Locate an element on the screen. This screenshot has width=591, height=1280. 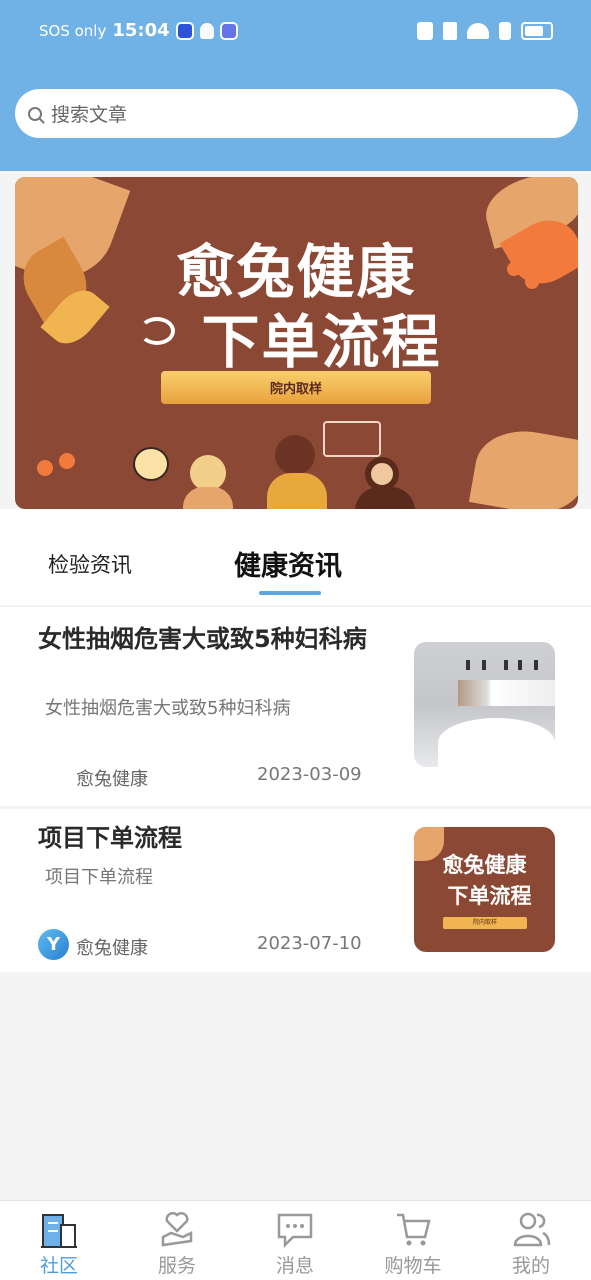
wifi-icon is located at coordinates (478, 31).